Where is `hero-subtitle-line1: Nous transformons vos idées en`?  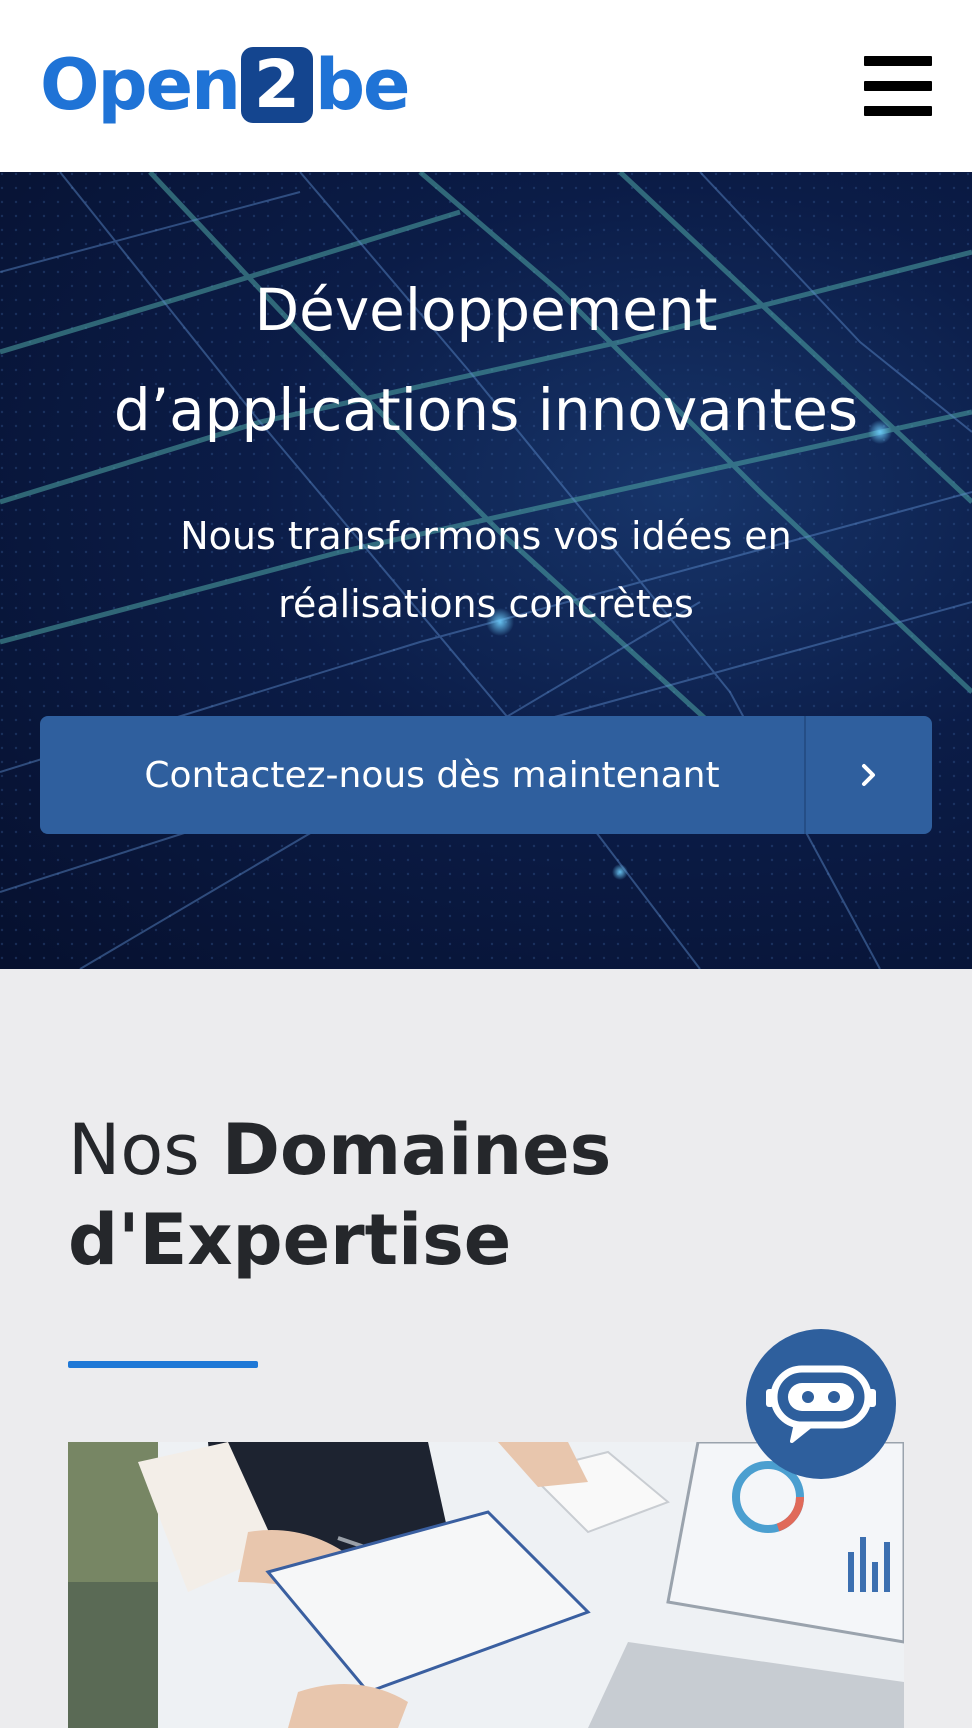 hero-subtitle-line1: Nous transformons vos idées en is located at coordinates (486, 536).